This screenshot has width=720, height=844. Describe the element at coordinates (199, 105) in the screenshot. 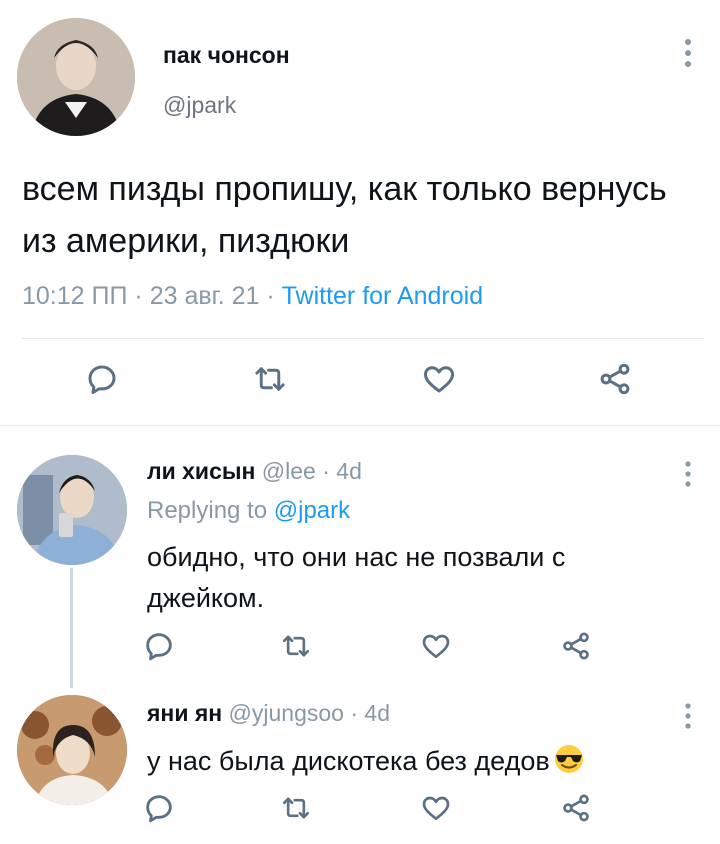

I see `main-author-handle: @jpark` at that location.